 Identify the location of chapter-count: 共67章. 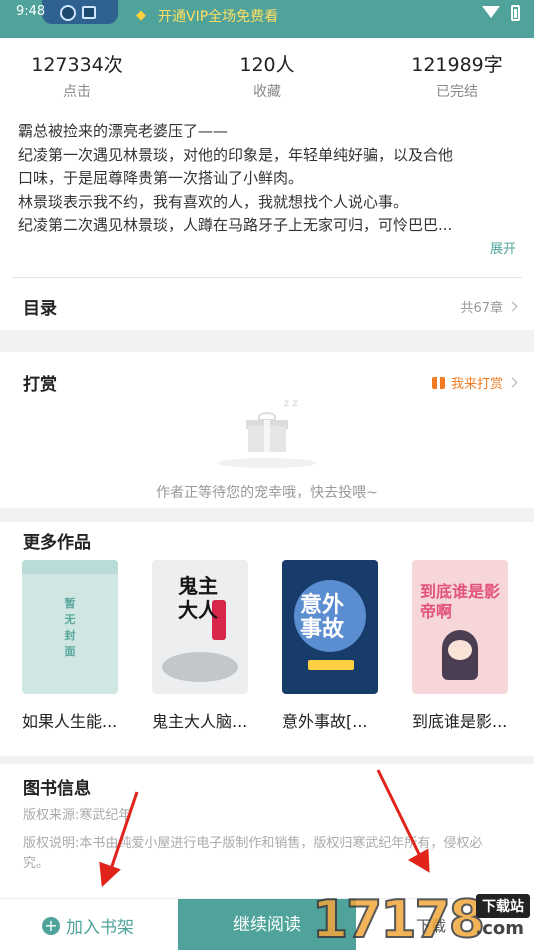
(481, 308).